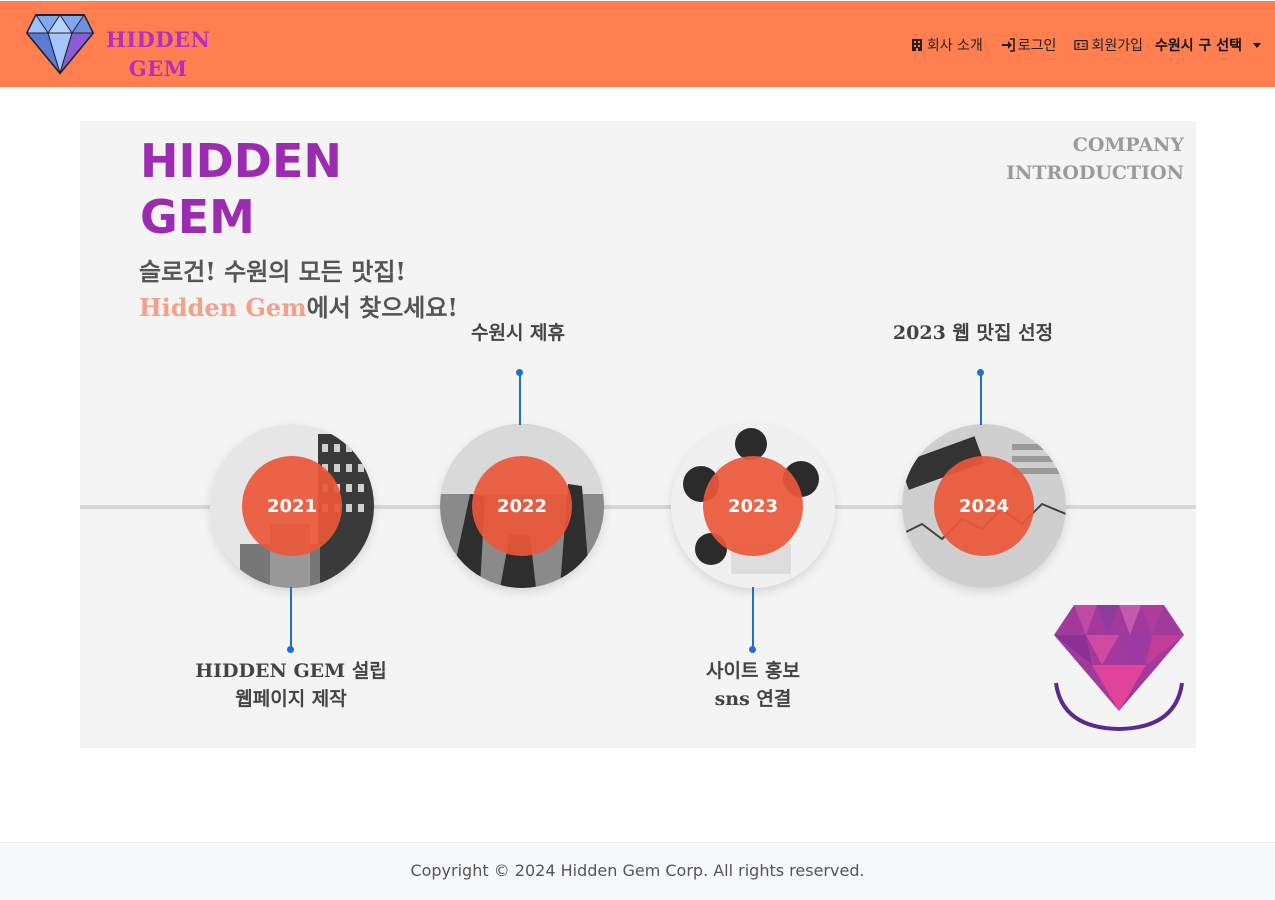  I want to click on nav-links: 회사 소개 로그인 회원가입 수원시 구 선택, so click(1076, 45).